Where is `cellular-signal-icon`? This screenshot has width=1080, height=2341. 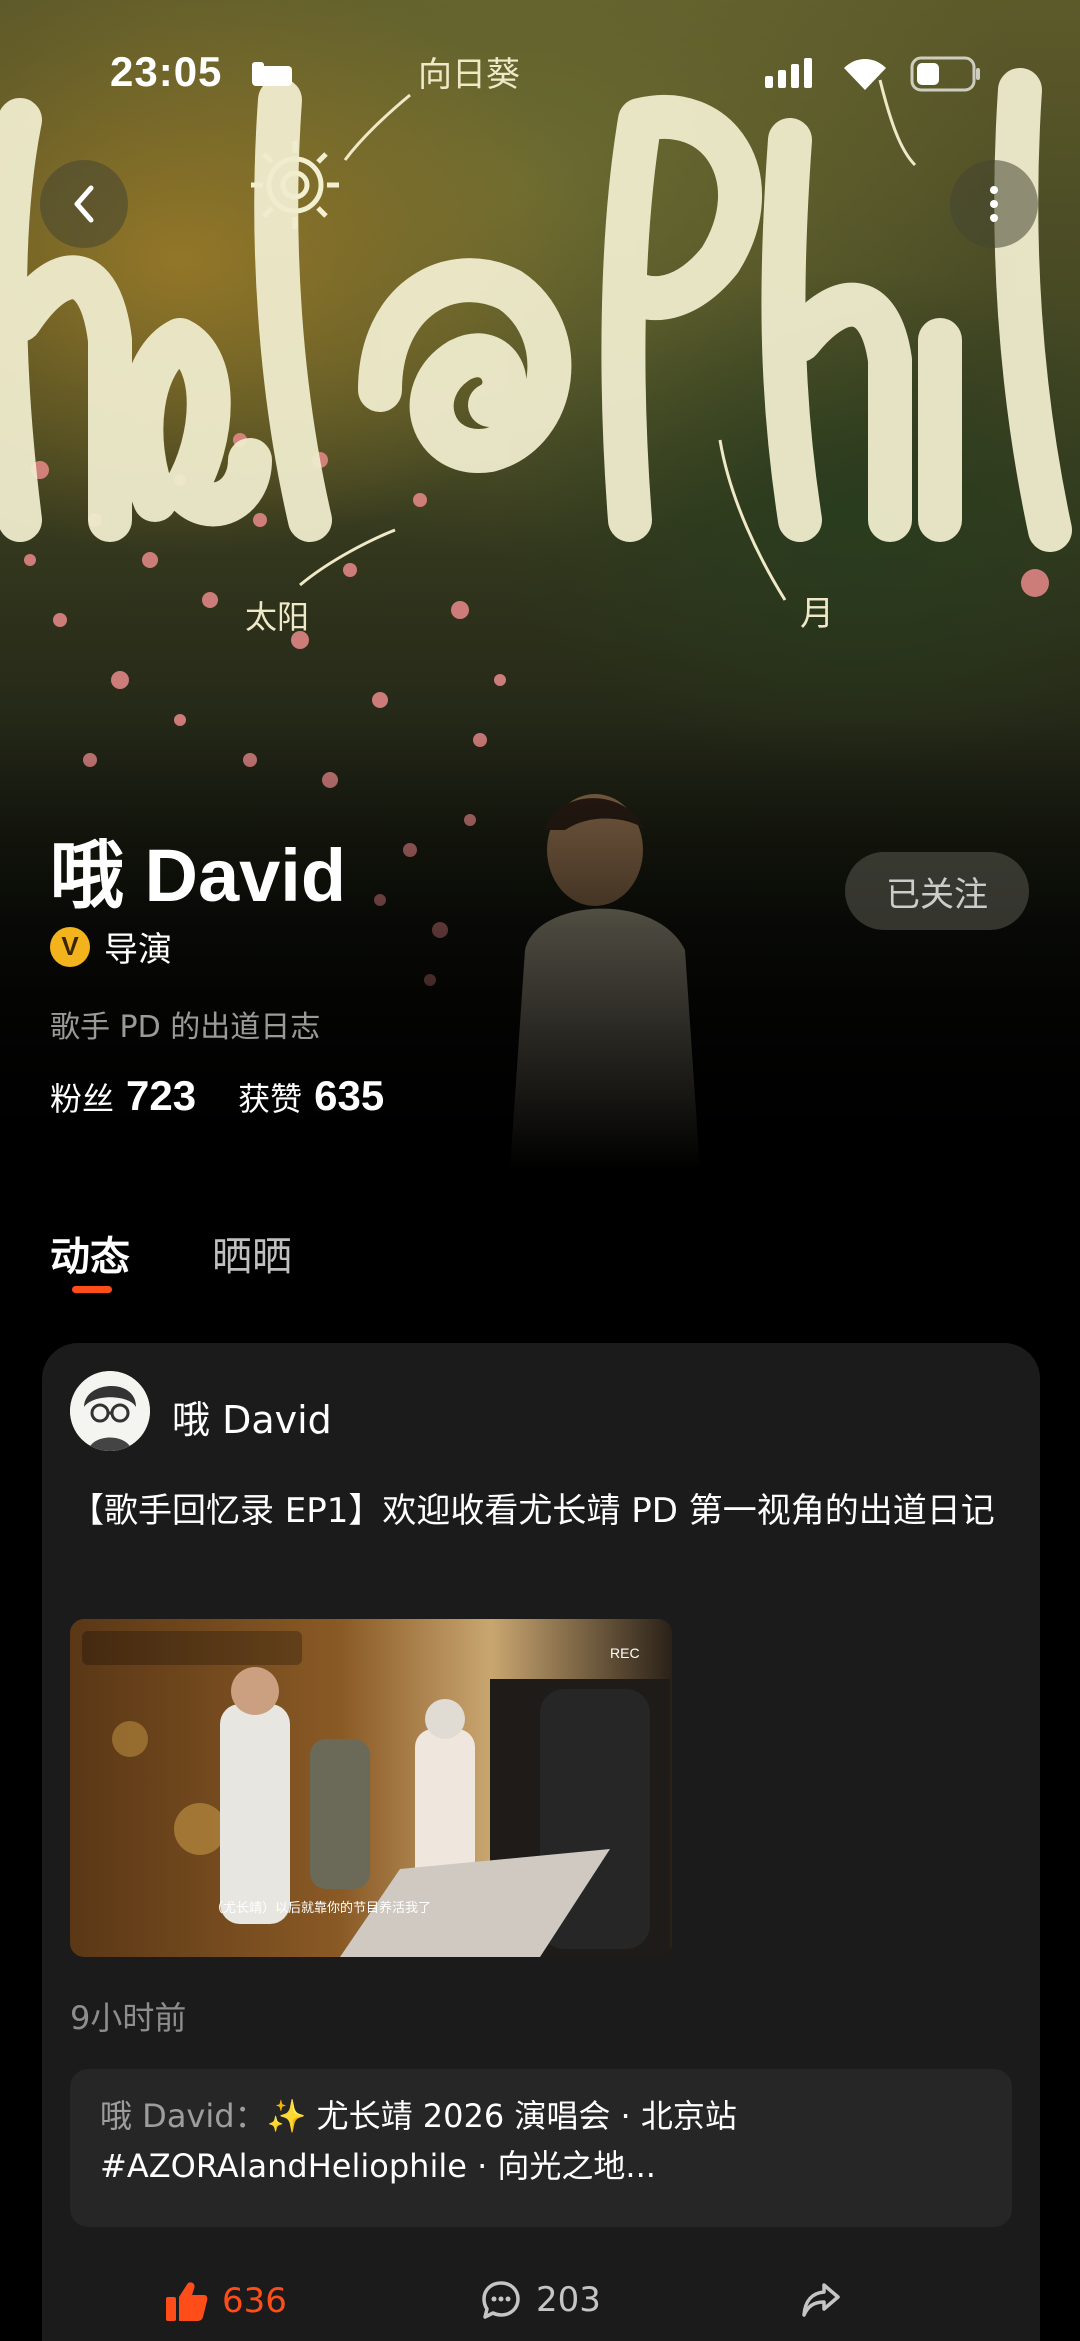
cellular-signal-icon is located at coordinates (788, 73).